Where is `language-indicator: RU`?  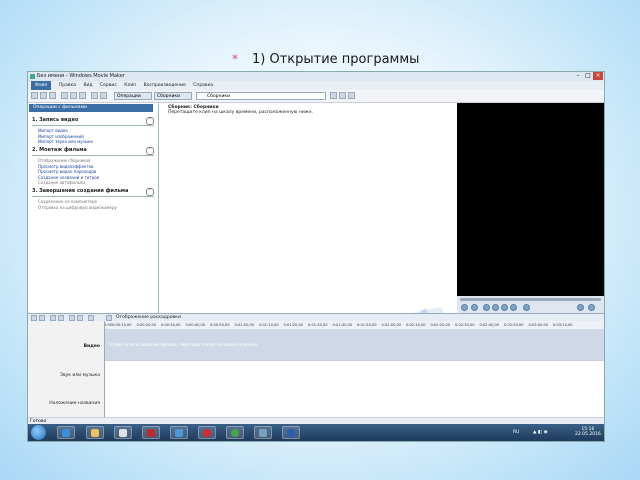 language-indicator: RU is located at coordinates (516, 432).